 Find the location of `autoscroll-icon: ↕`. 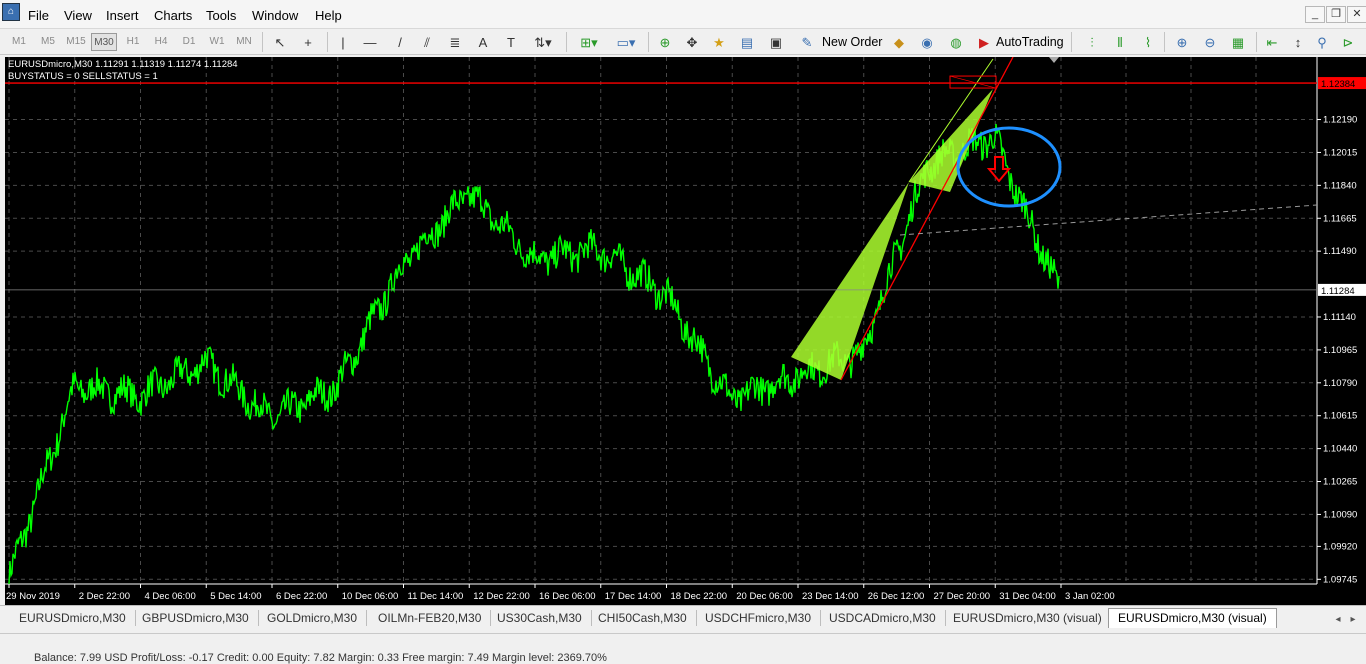

autoscroll-icon: ↕ is located at coordinates (1298, 42).